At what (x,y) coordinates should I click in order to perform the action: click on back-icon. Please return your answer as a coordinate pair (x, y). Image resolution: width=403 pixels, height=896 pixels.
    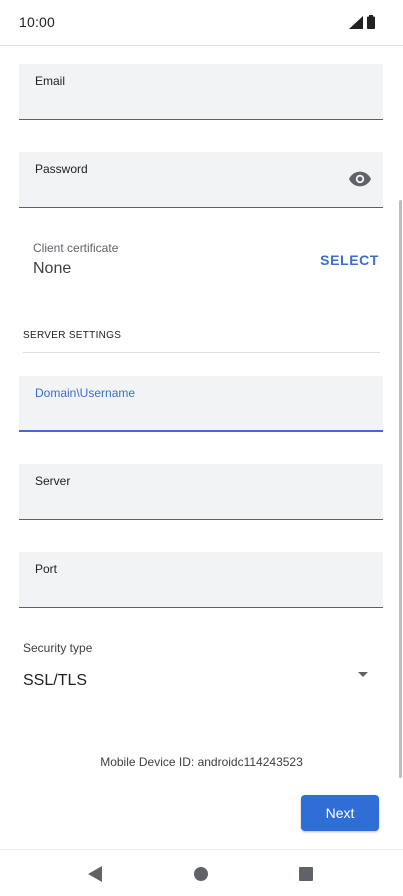
    Looking at the image, I should click on (95, 874).